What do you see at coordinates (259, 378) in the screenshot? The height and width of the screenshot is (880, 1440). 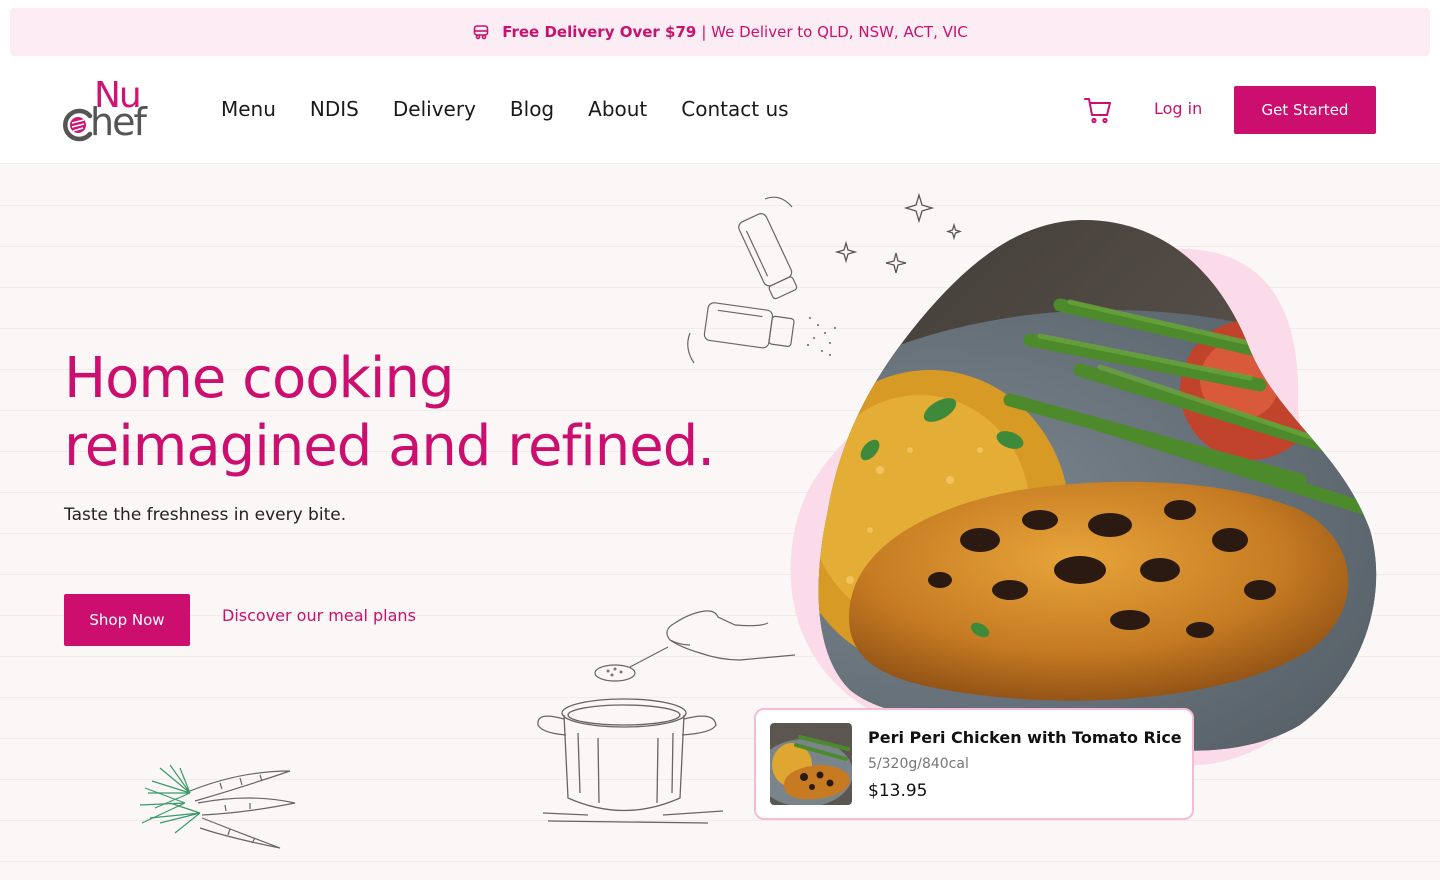 I see `headline-line-1: Home cooking` at bounding box center [259, 378].